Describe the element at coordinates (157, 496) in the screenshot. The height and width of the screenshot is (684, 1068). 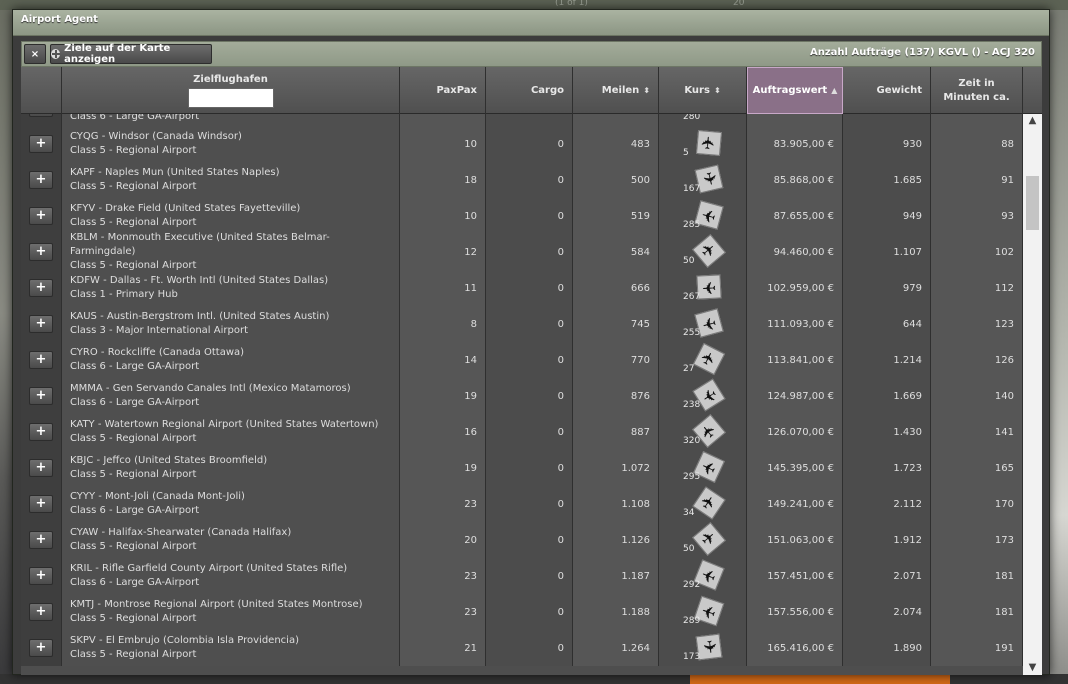
I see `airport-name: CYYY - Mont-Joli (Canada Mont-Joli)` at that location.